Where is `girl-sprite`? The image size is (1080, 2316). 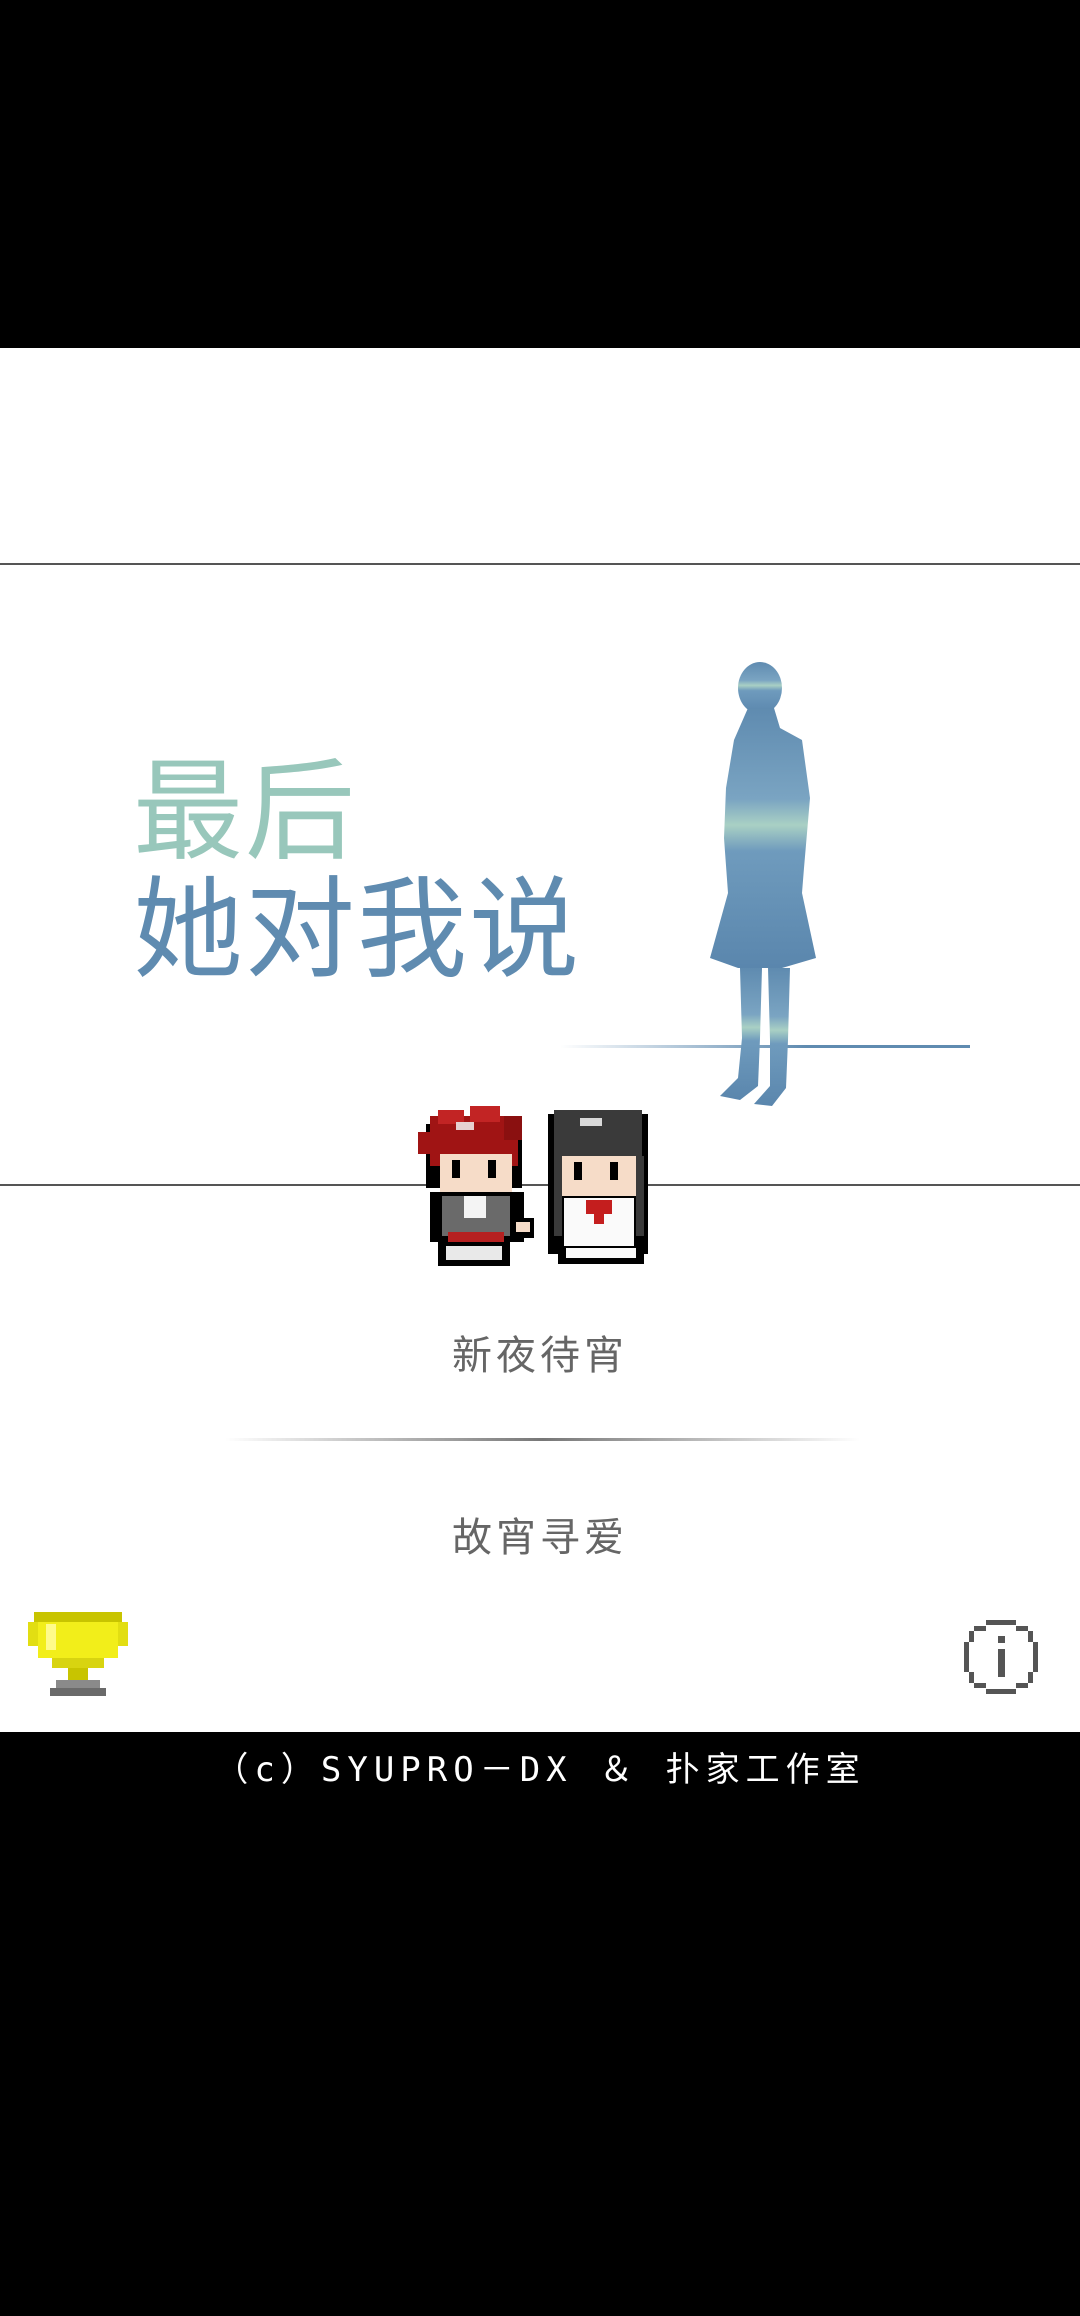
girl-sprite is located at coordinates (598, 1187).